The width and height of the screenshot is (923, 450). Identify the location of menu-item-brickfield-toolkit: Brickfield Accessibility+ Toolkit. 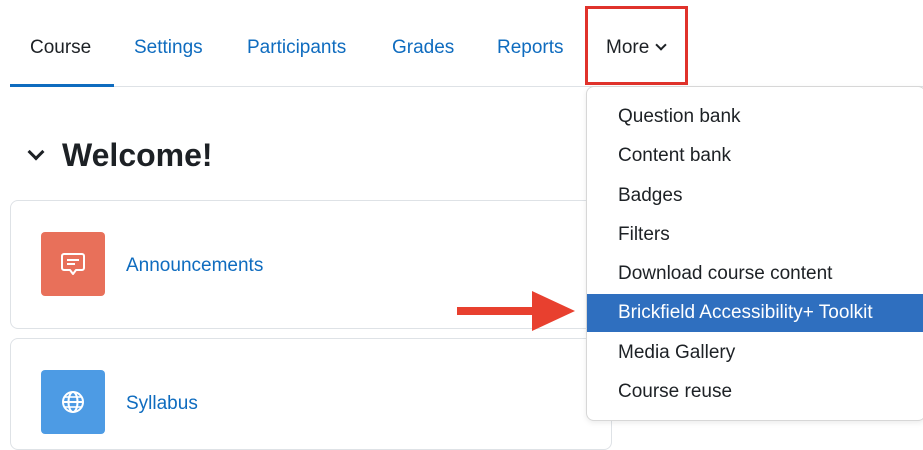
(755, 313).